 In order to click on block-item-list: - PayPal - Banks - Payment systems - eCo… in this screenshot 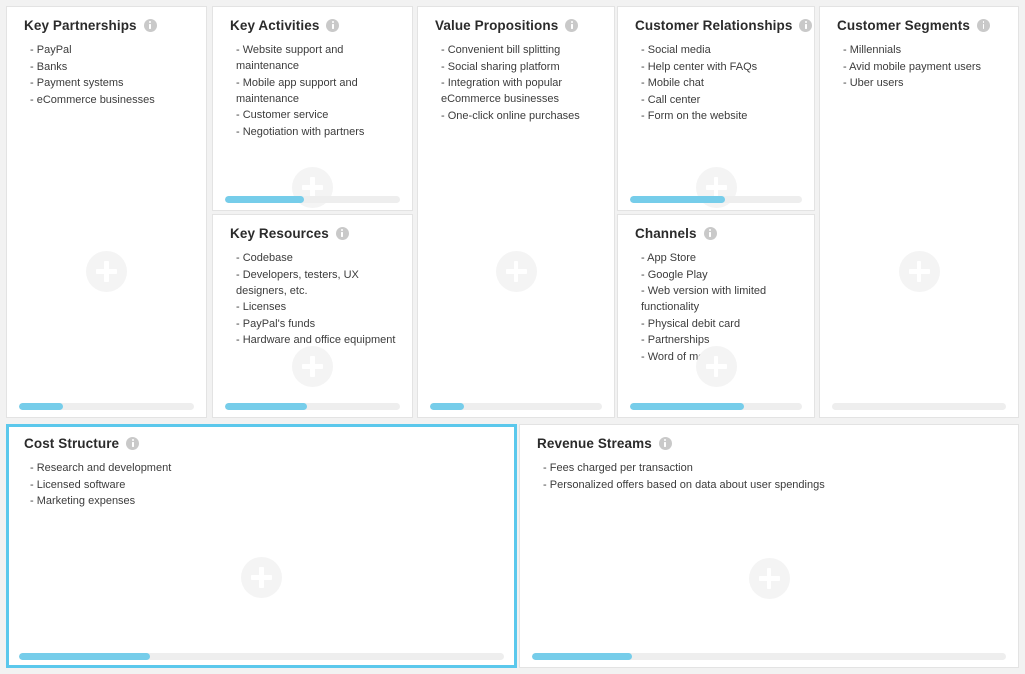, I will do `click(112, 75)`.